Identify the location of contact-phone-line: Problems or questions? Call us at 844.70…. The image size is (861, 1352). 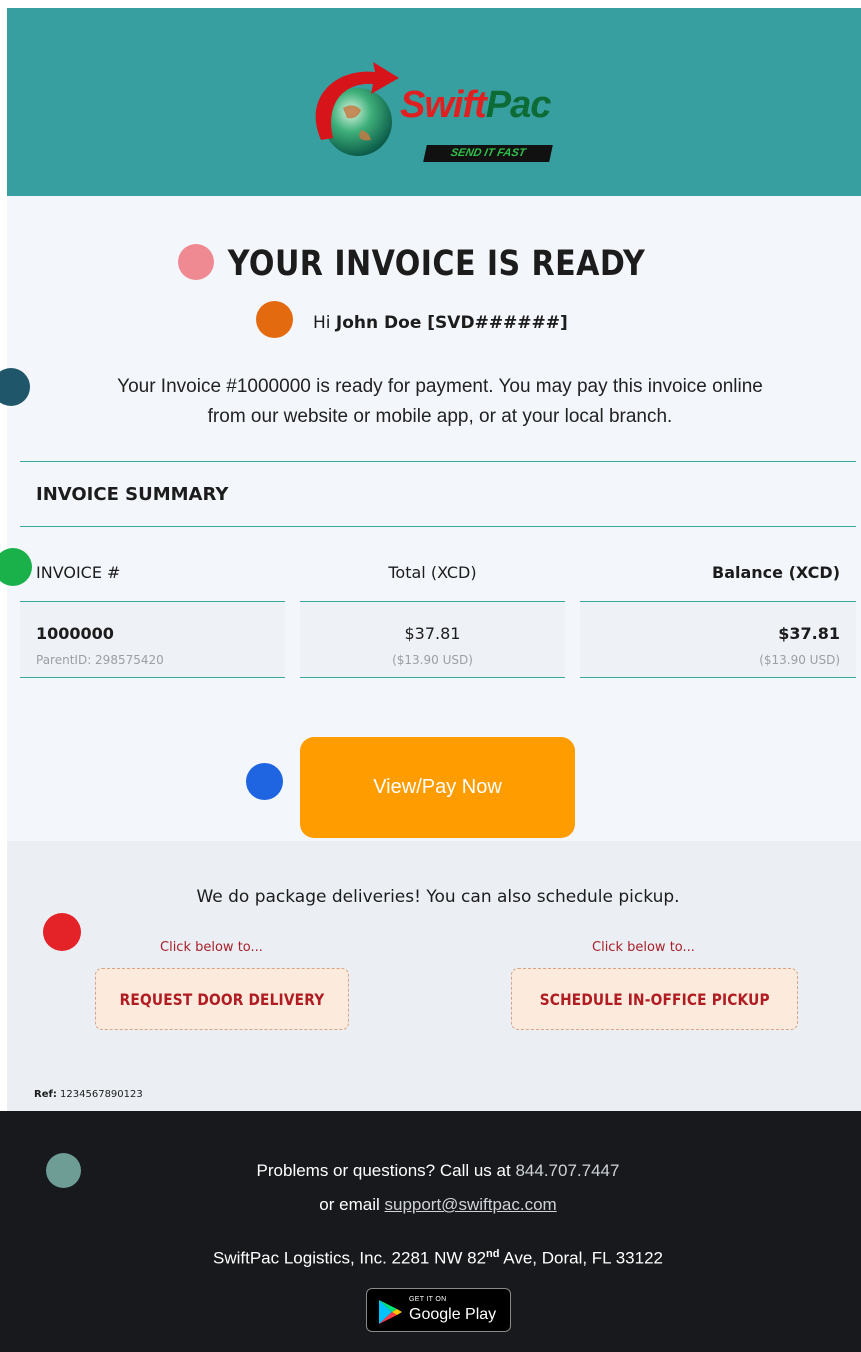
(430, 1171).